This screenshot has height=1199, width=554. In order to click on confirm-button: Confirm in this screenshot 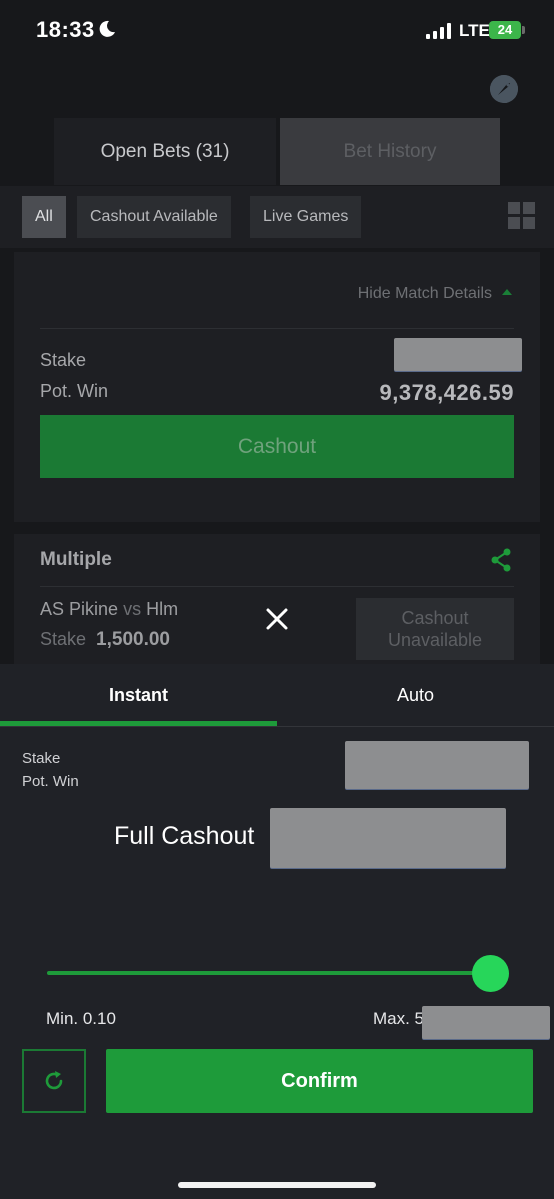, I will do `click(319, 1081)`.